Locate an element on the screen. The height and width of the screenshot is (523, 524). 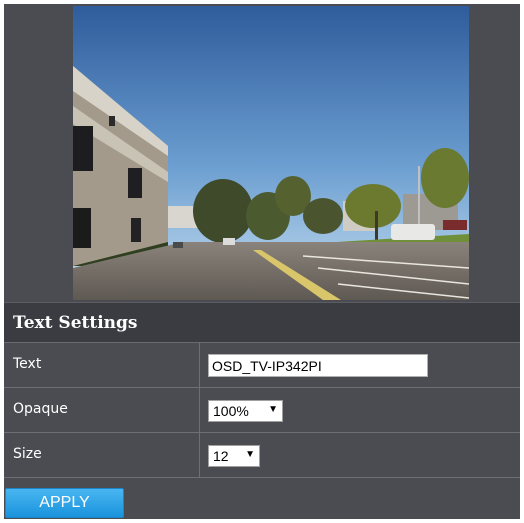
opaque-select: 100% ▼ is located at coordinates (245, 411).